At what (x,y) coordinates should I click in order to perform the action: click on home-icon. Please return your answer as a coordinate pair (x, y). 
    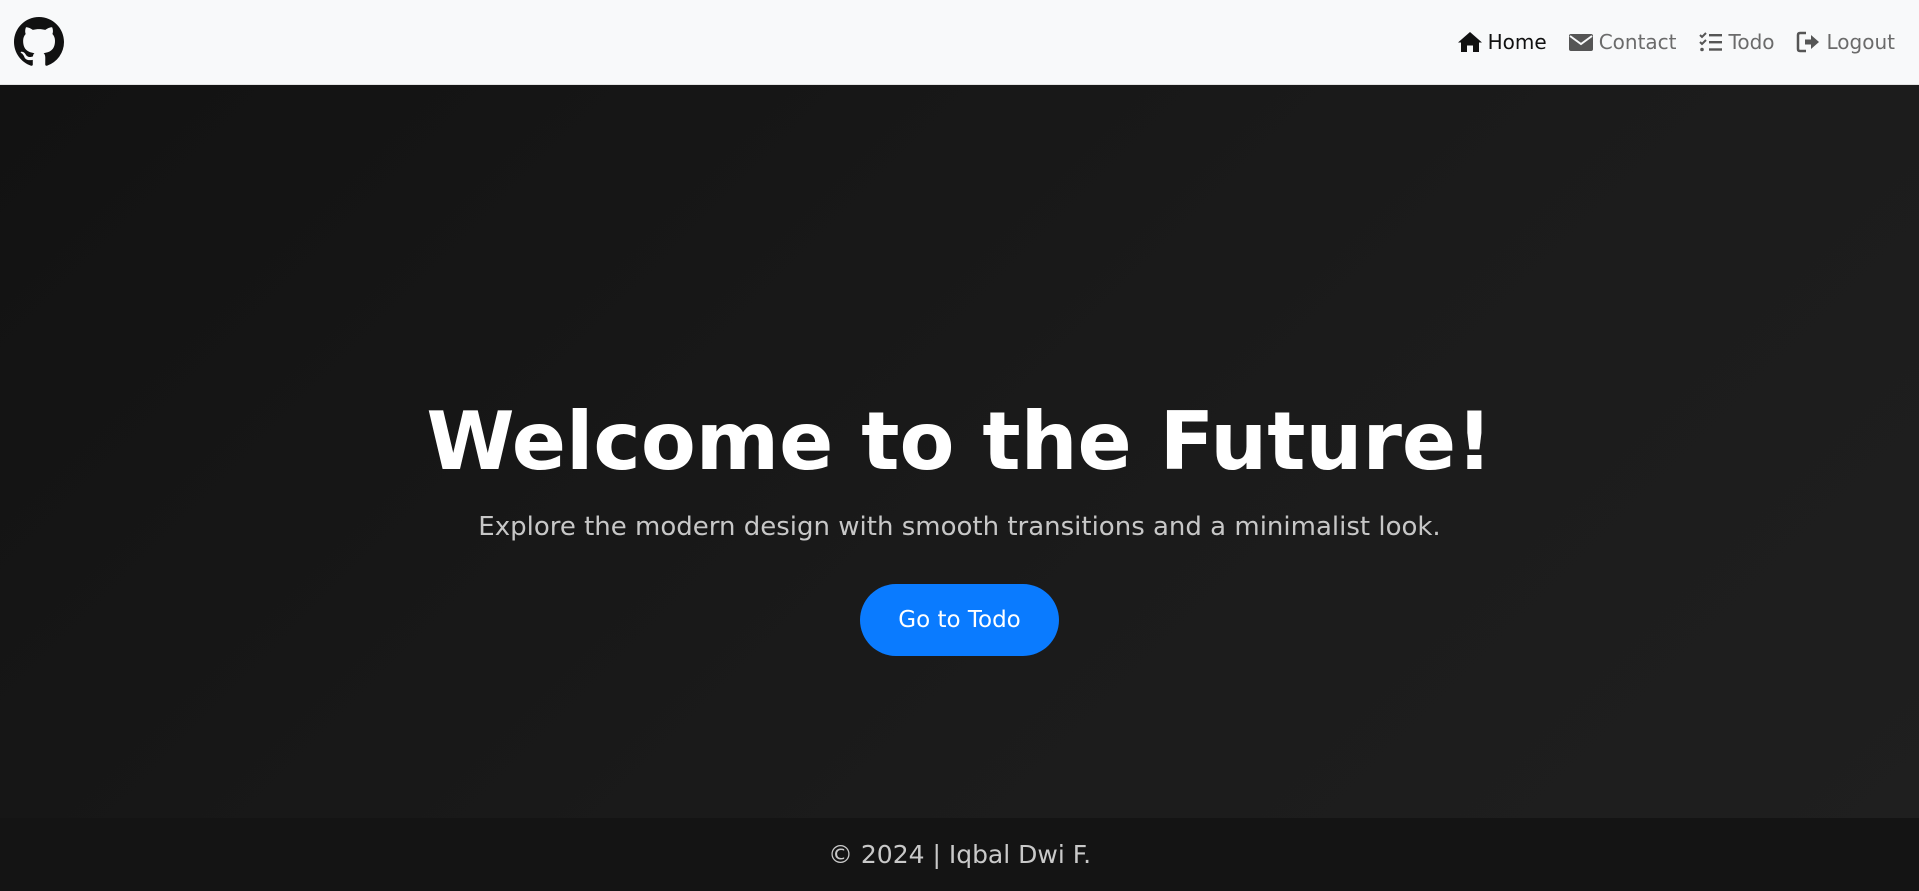
    Looking at the image, I should click on (1470, 42).